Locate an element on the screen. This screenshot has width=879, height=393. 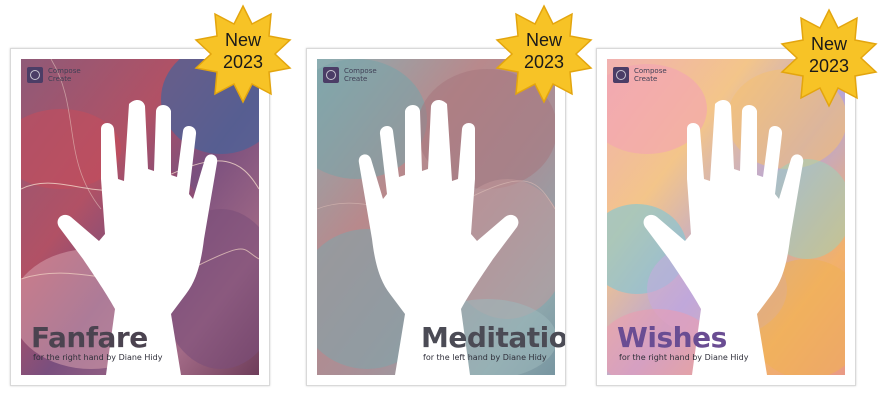
book-title: Fanfare is located at coordinates (89, 337).